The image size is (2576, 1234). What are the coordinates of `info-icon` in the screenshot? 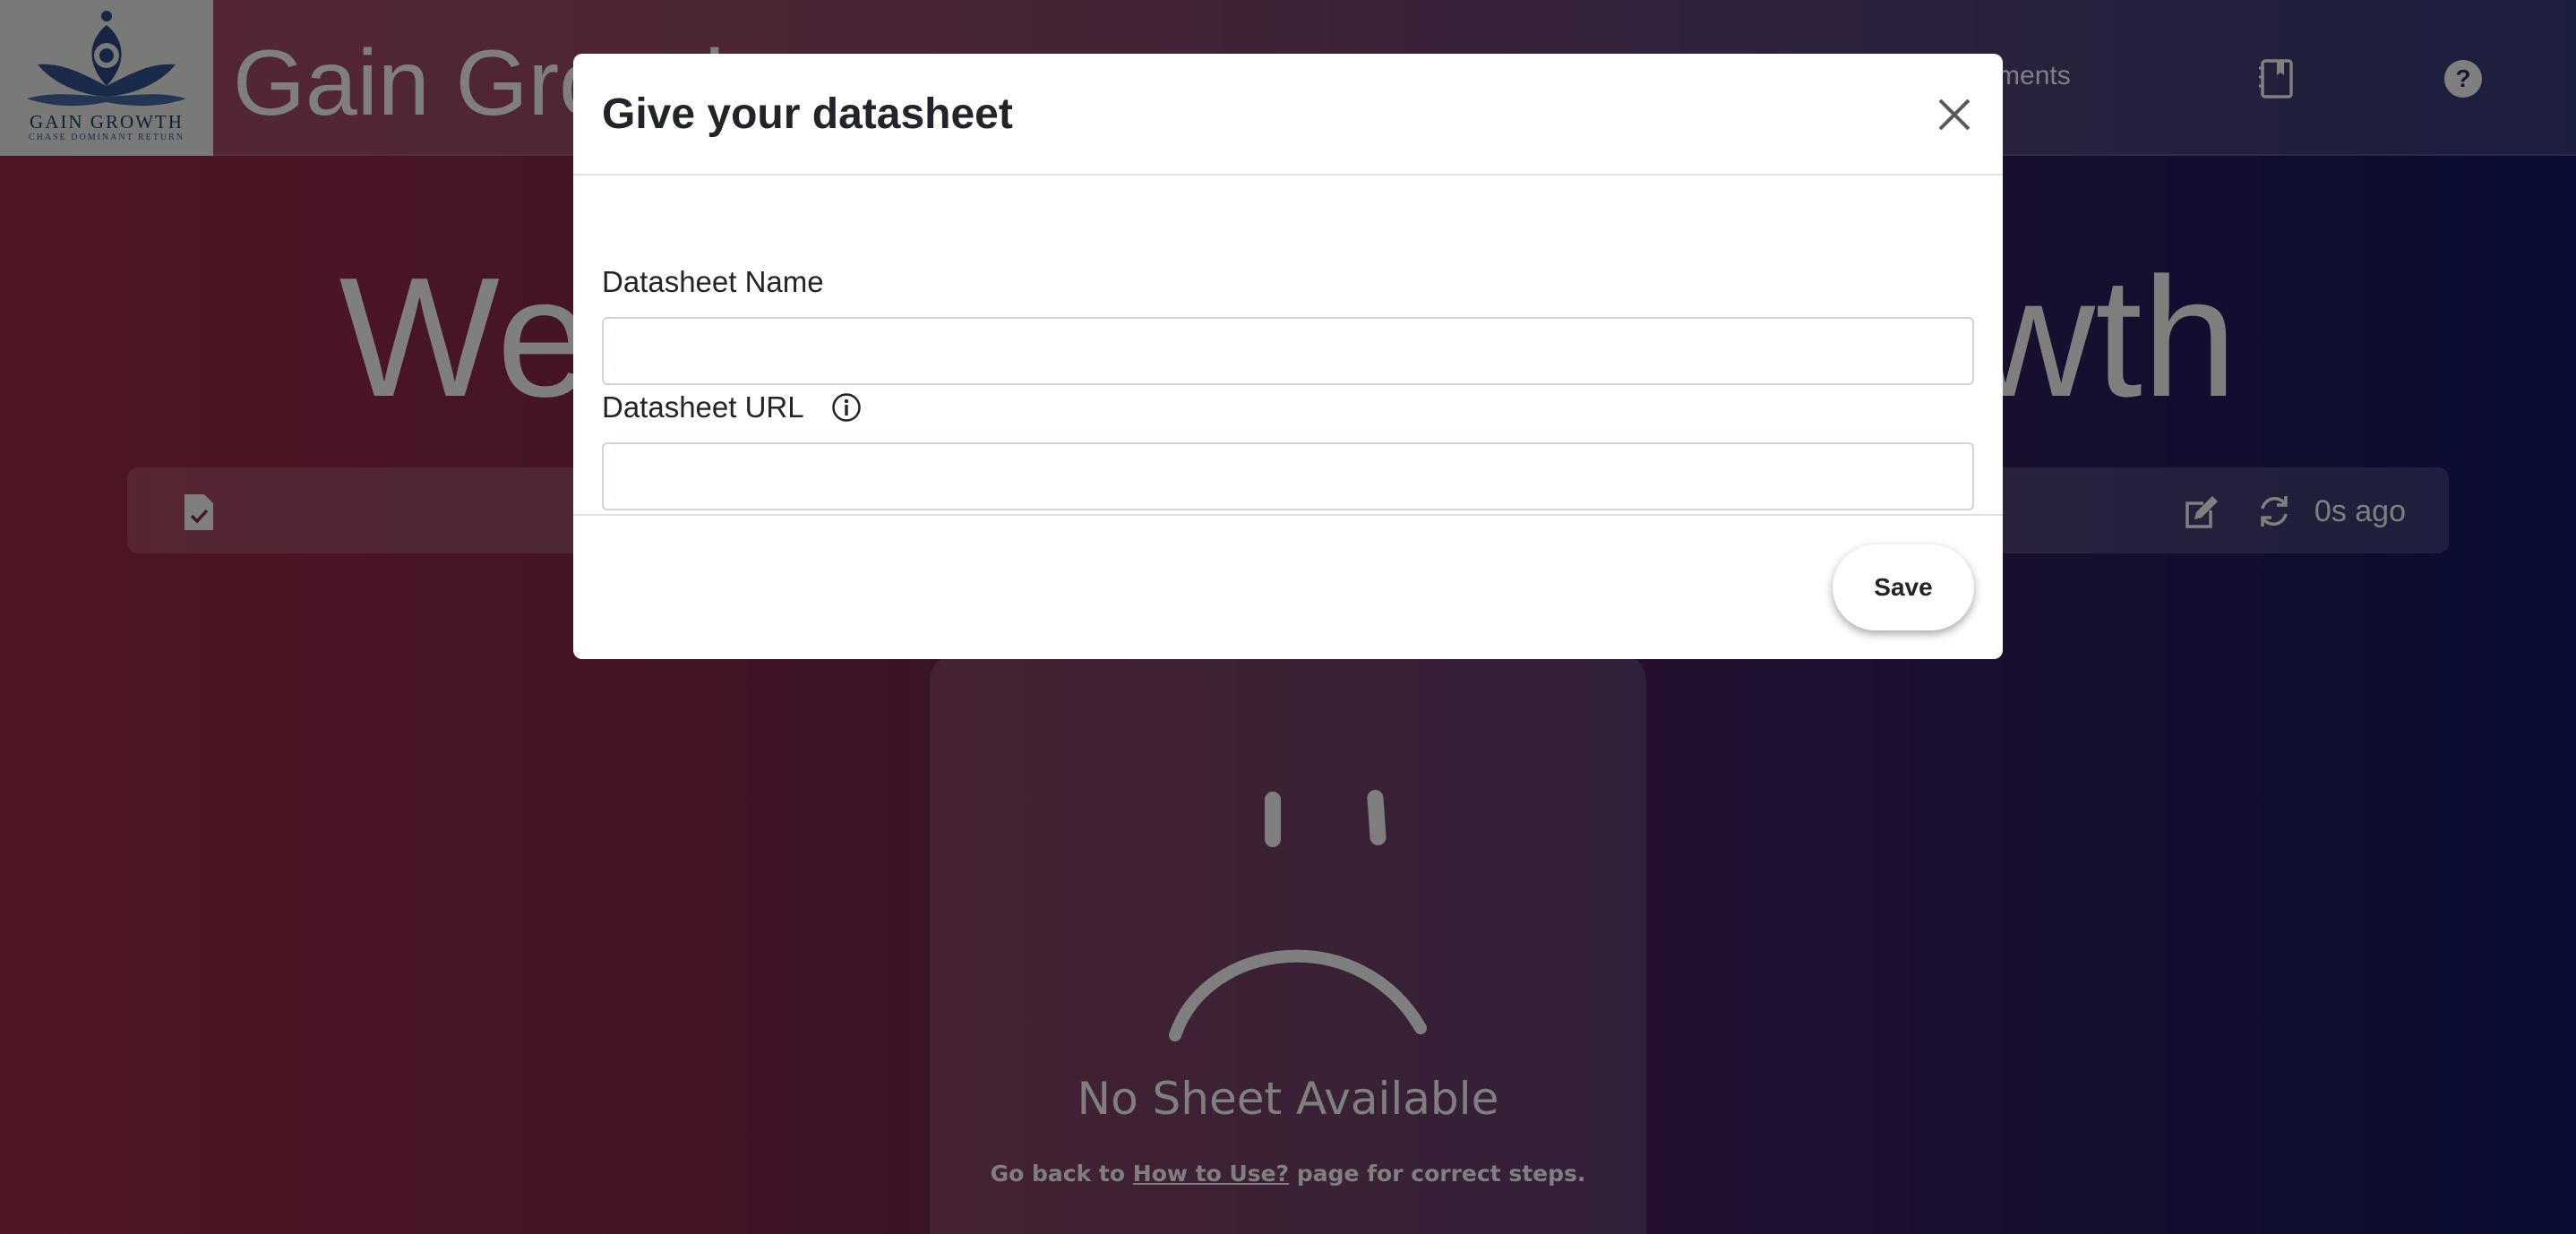 It's located at (846, 407).